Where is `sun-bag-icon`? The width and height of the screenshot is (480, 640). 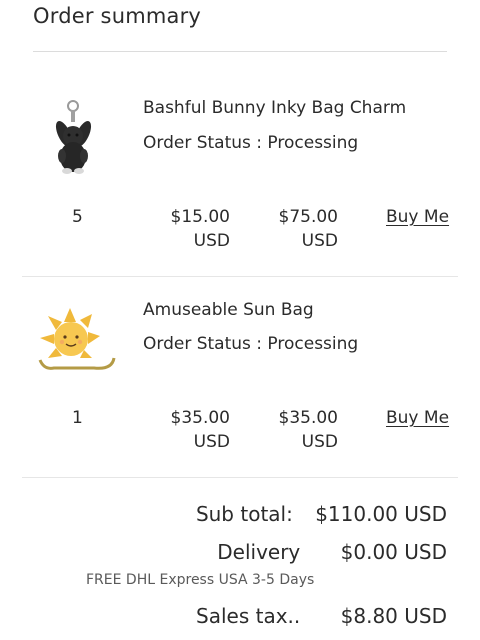
sun-bag-icon is located at coordinates (77, 339).